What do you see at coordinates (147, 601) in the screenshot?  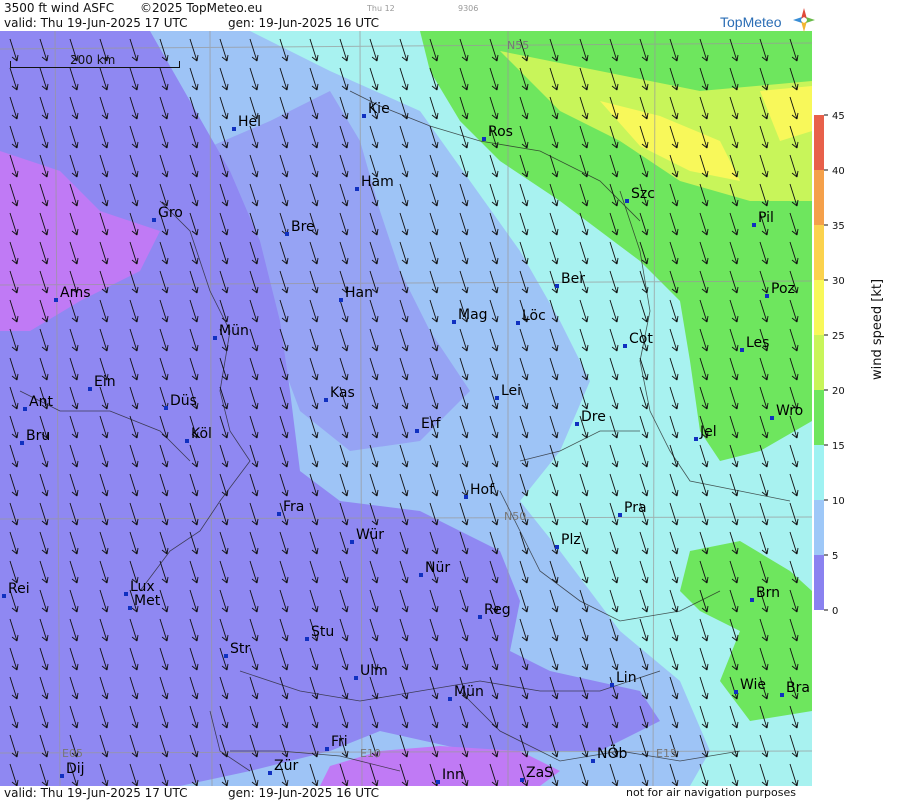 I see `city-label: Met` at bounding box center [147, 601].